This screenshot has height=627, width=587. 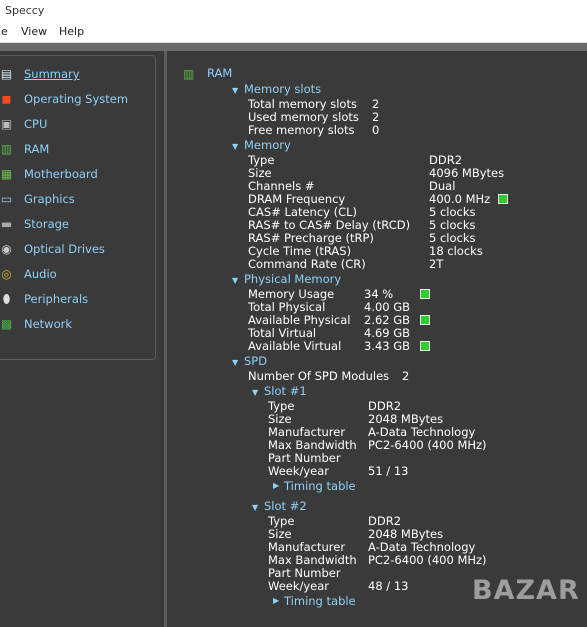 What do you see at coordinates (40, 274) in the screenshot?
I see `sidebar-item-label: Audio` at bounding box center [40, 274].